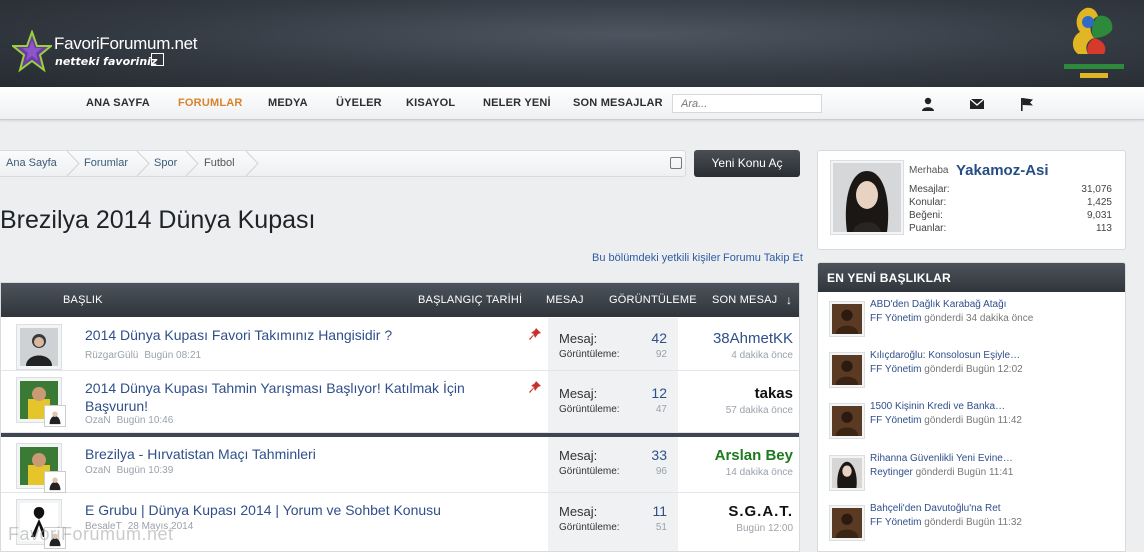 This screenshot has width=1144, height=552. I want to click on column-views: GÖRÜNTÜLEME, so click(653, 300).